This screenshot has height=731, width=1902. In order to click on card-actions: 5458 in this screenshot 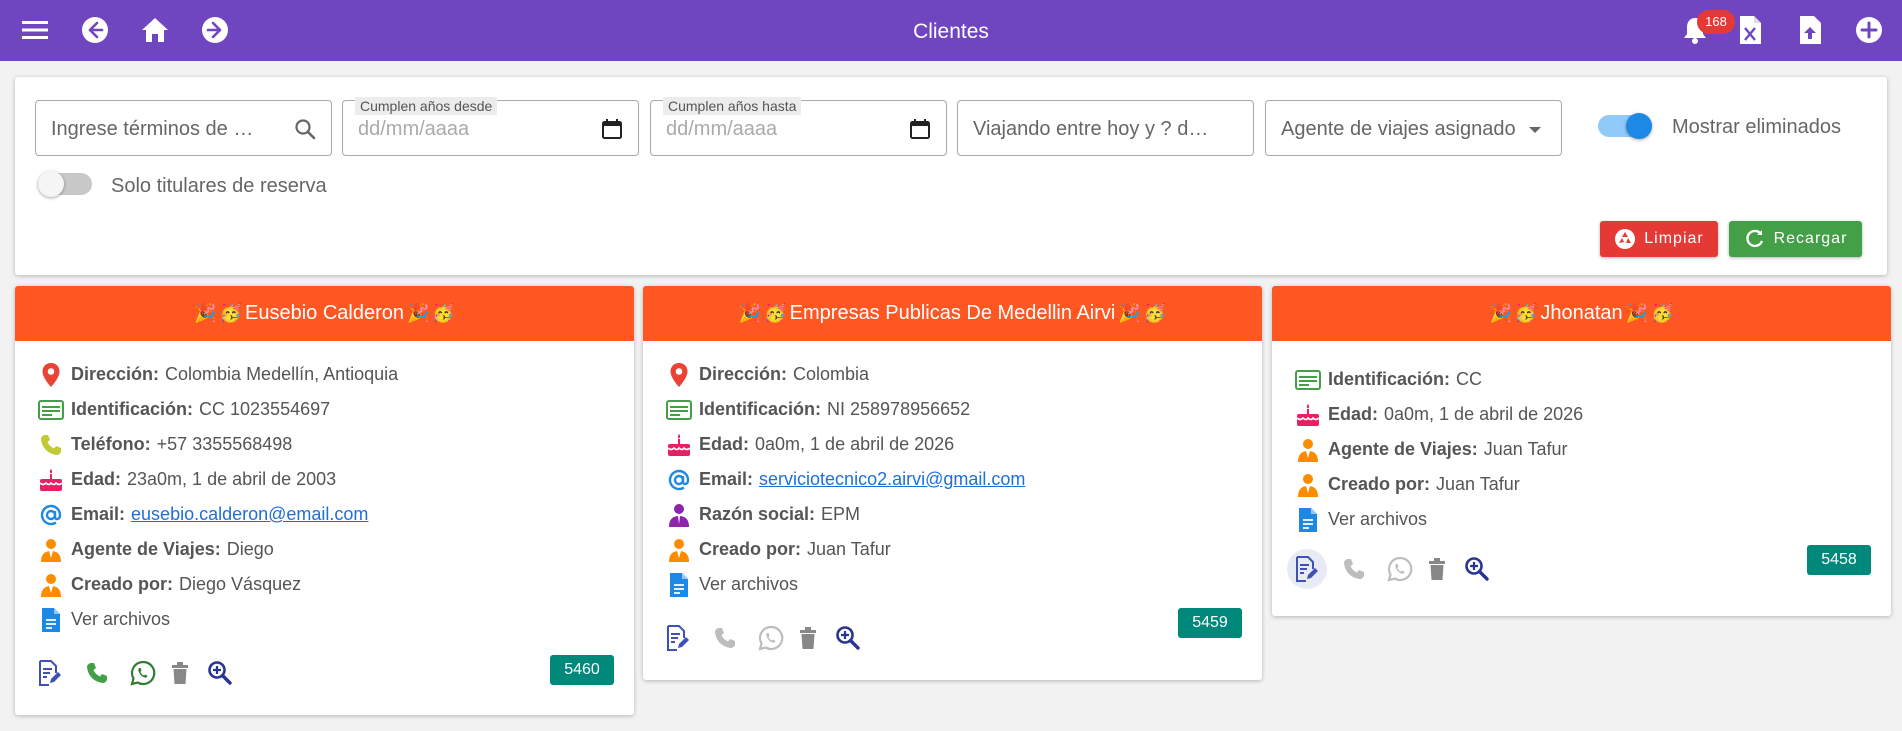, I will do `click(1581, 568)`.